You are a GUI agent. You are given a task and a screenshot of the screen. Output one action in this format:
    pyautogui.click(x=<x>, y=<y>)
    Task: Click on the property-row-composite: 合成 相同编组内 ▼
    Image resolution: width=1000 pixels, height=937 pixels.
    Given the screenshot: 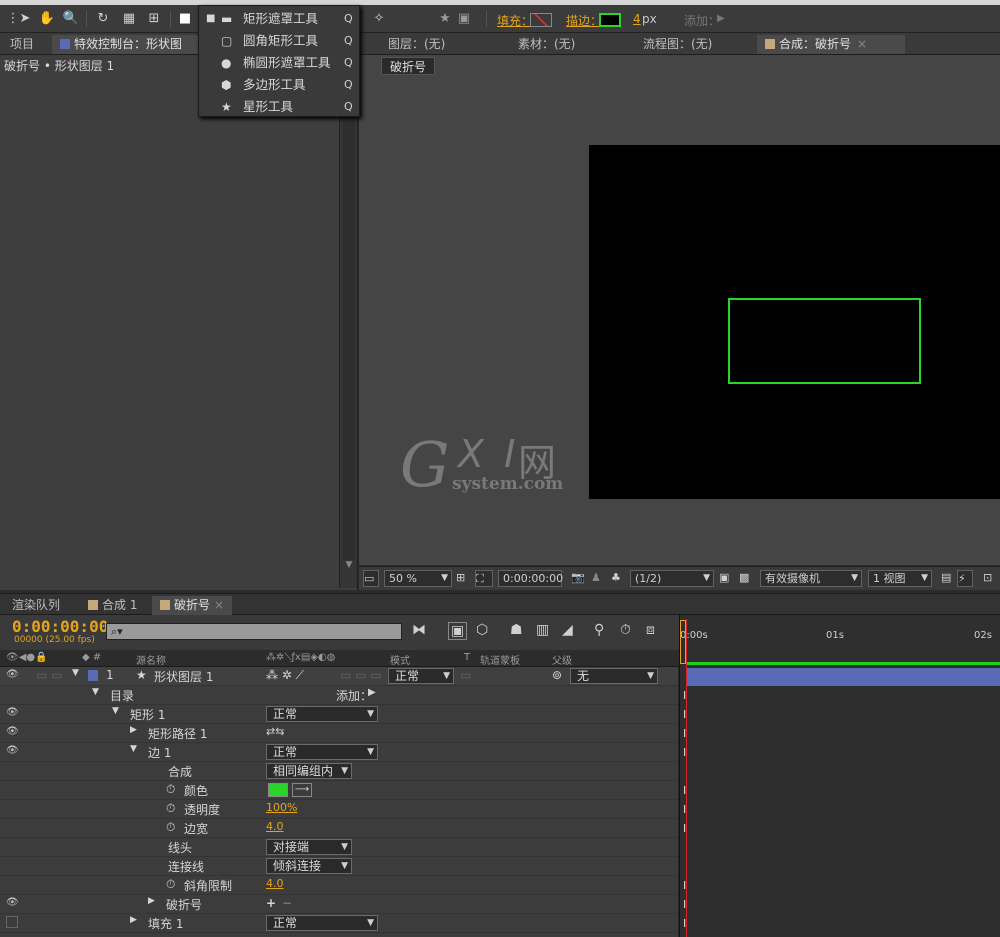 What is the action you would take?
    pyautogui.click(x=339, y=771)
    